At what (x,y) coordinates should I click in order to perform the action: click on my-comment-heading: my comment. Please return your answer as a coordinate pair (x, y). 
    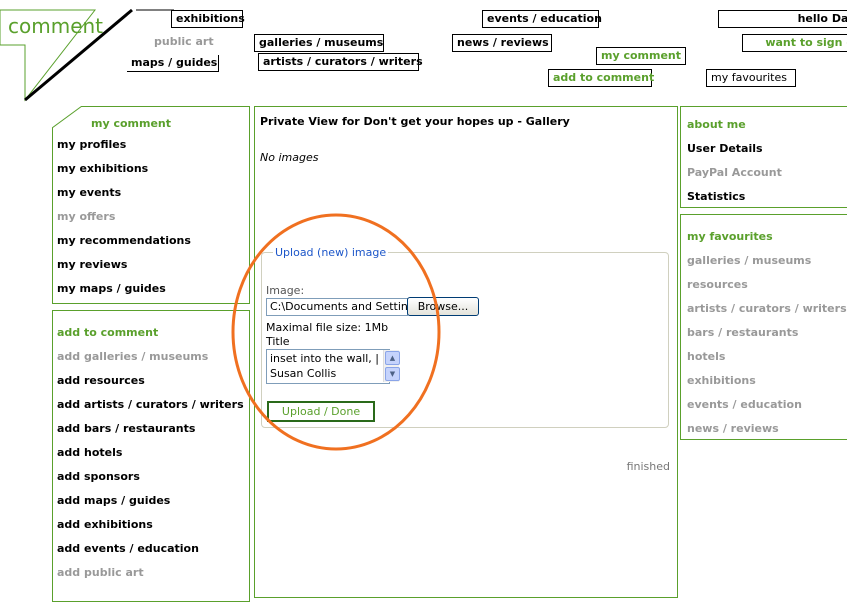
    Looking at the image, I should click on (131, 123).